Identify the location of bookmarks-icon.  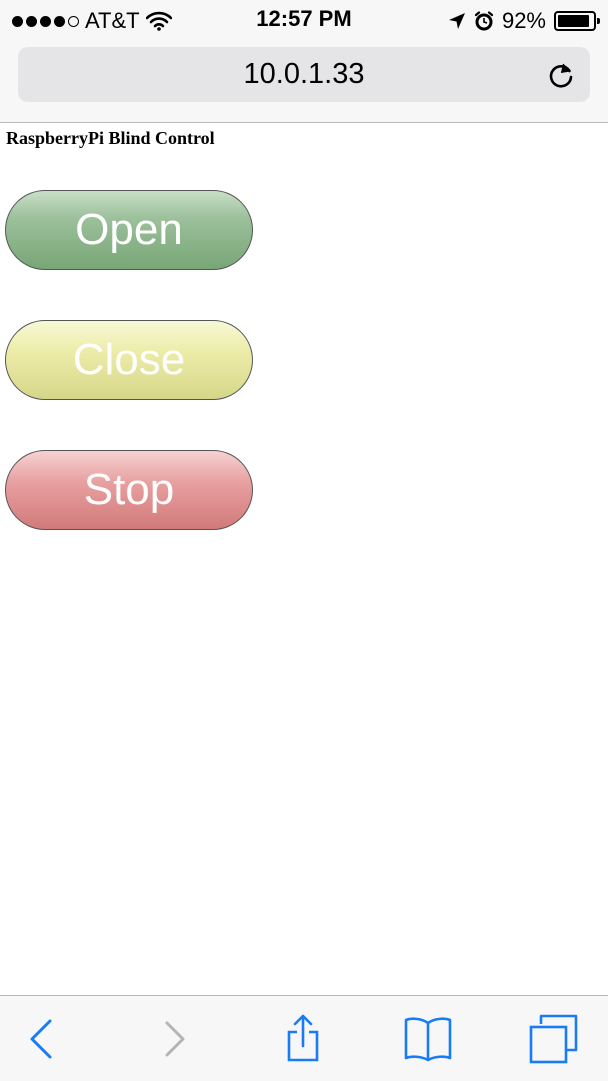
(428, 1039).